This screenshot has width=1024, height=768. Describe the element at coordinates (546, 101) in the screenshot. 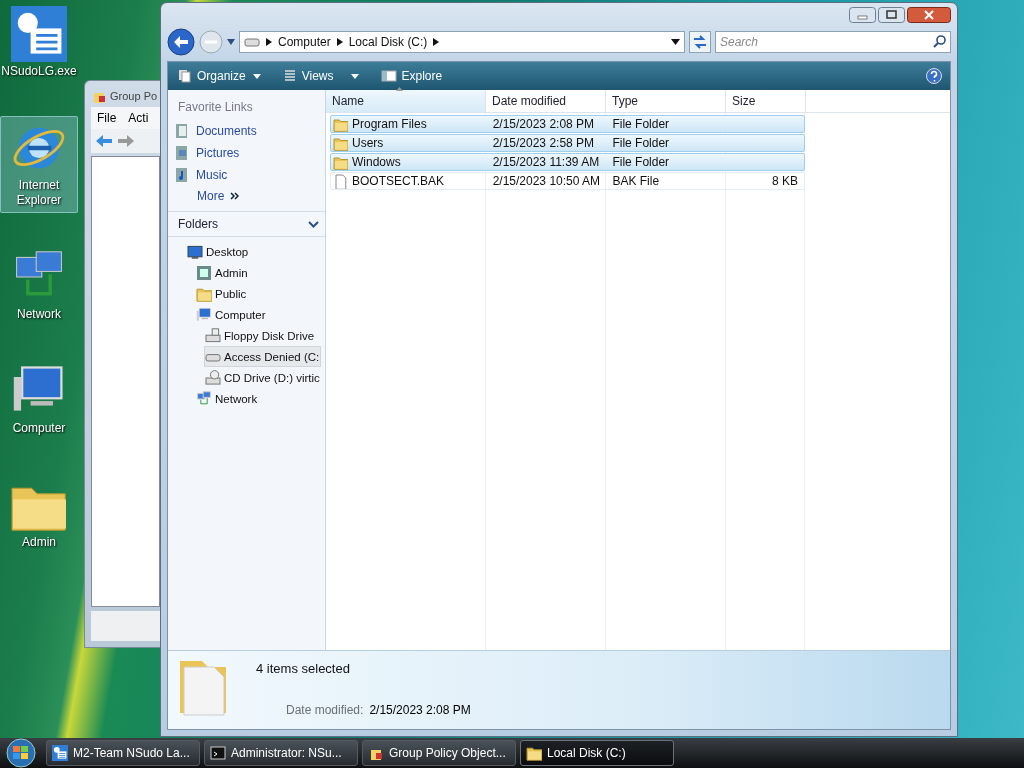

I see `column-header: Date modified` at that location.